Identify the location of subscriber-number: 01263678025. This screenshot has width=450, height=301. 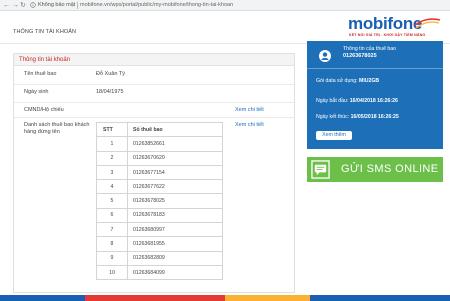
(360, 56).